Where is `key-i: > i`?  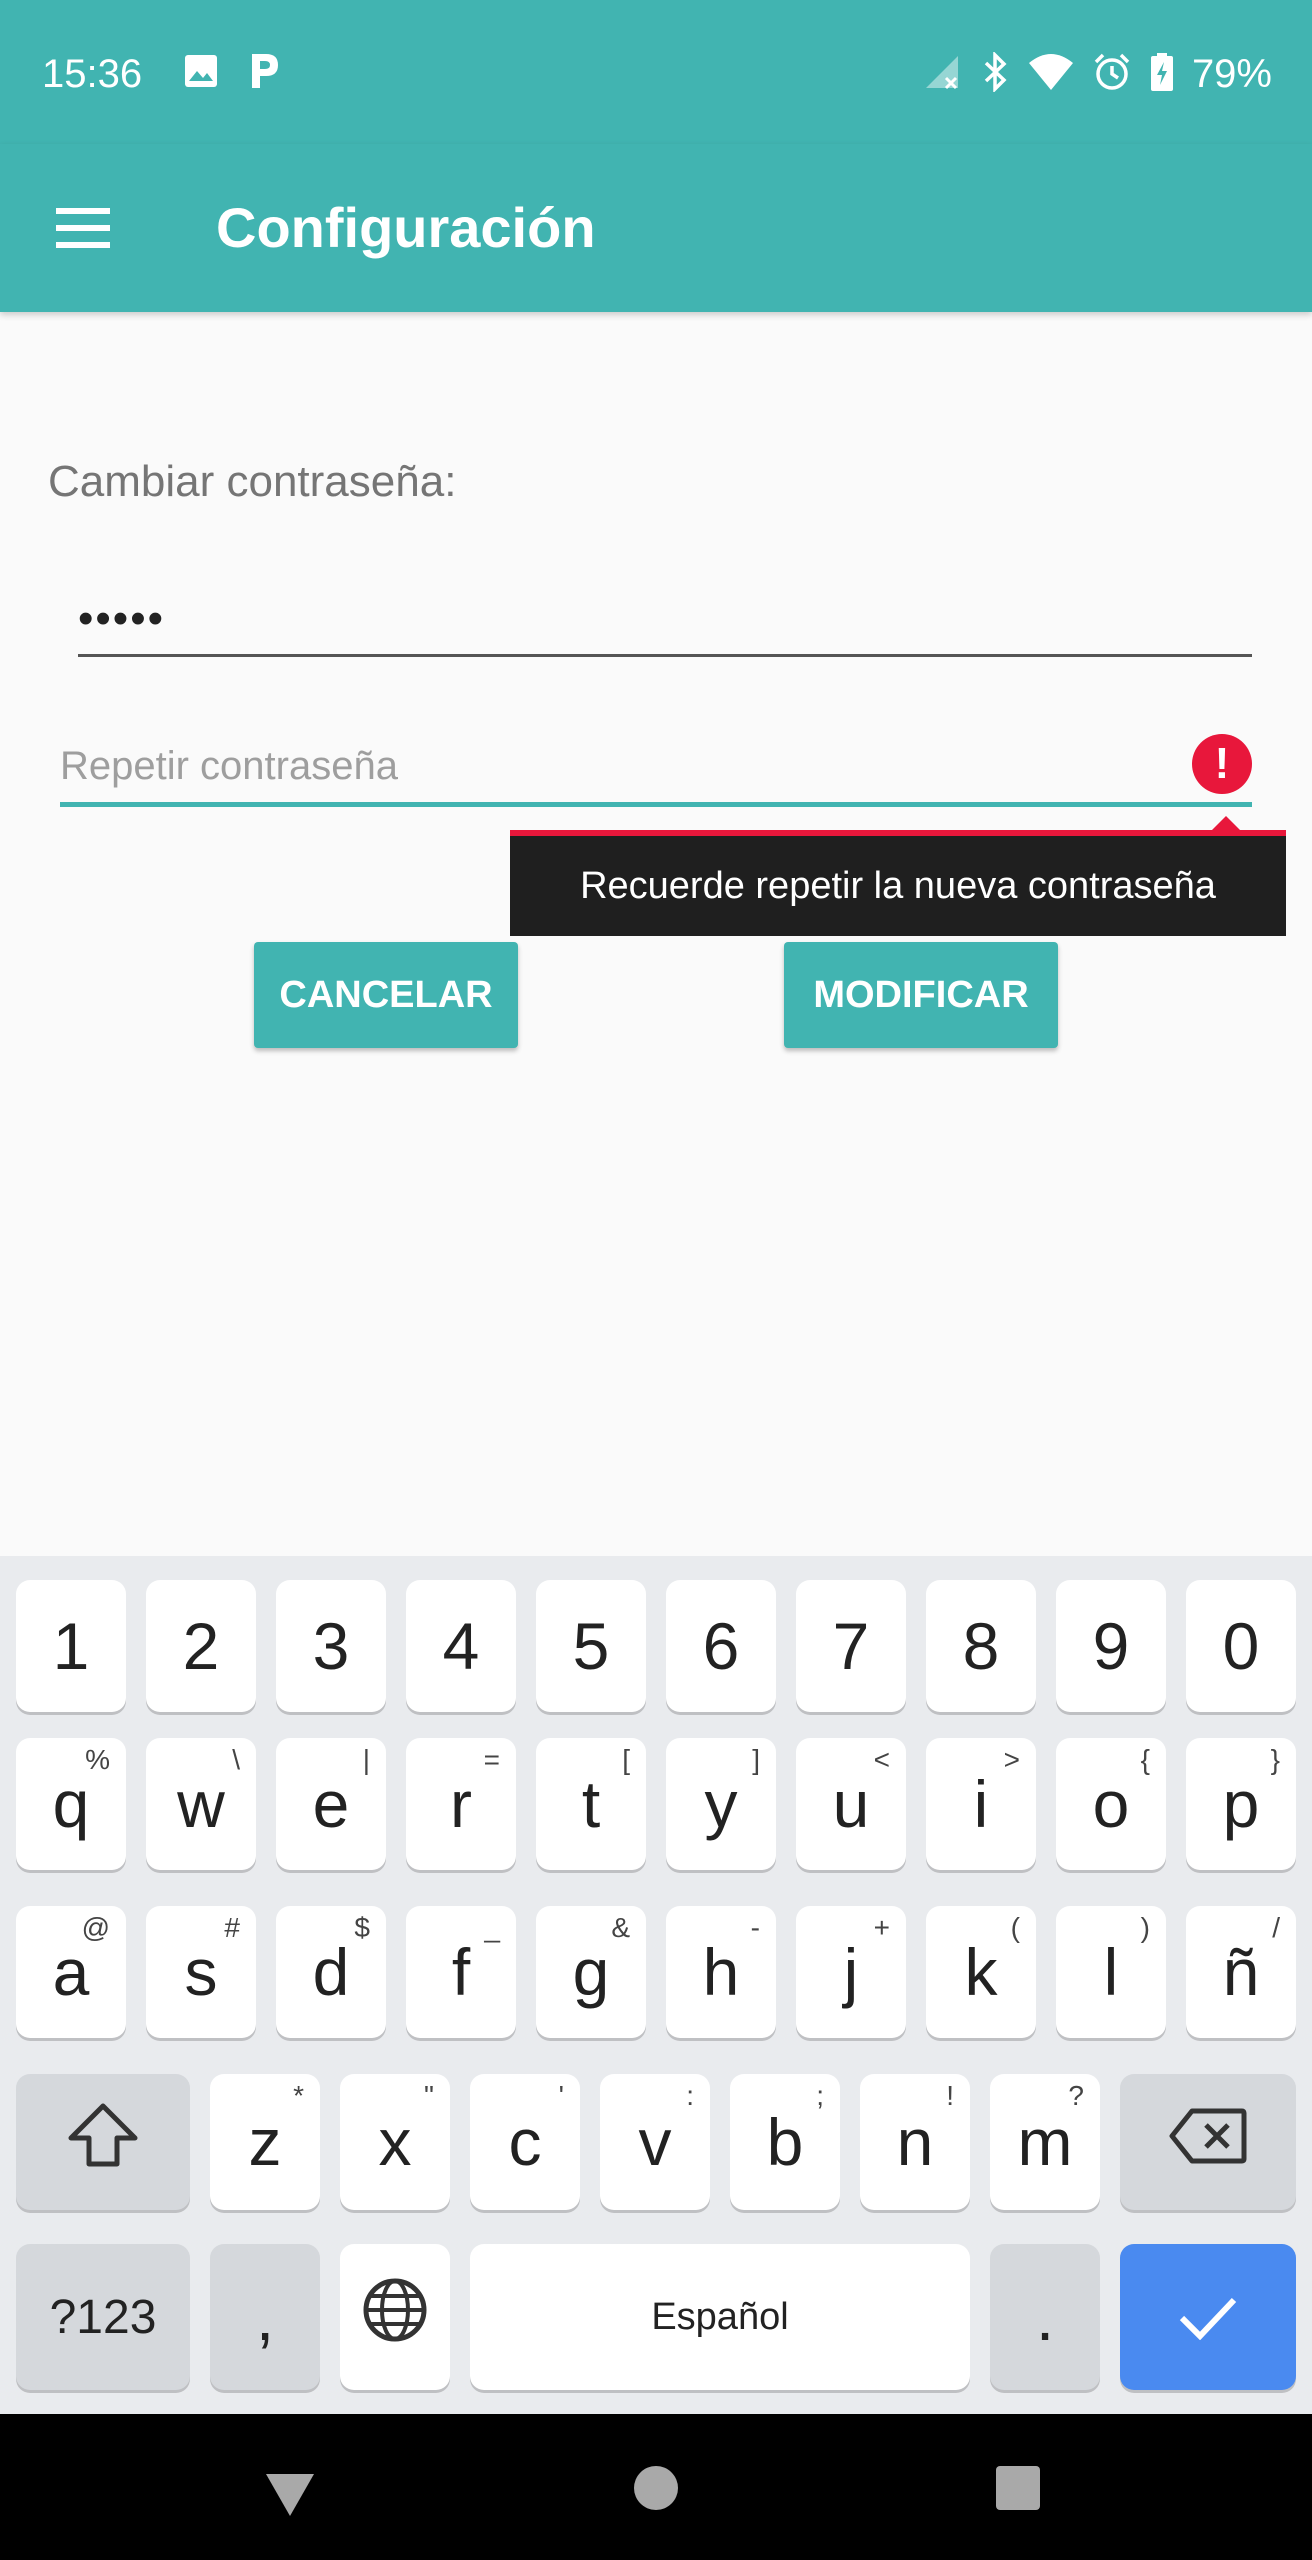
key-i: > i is located at coordinates (981, 1804).